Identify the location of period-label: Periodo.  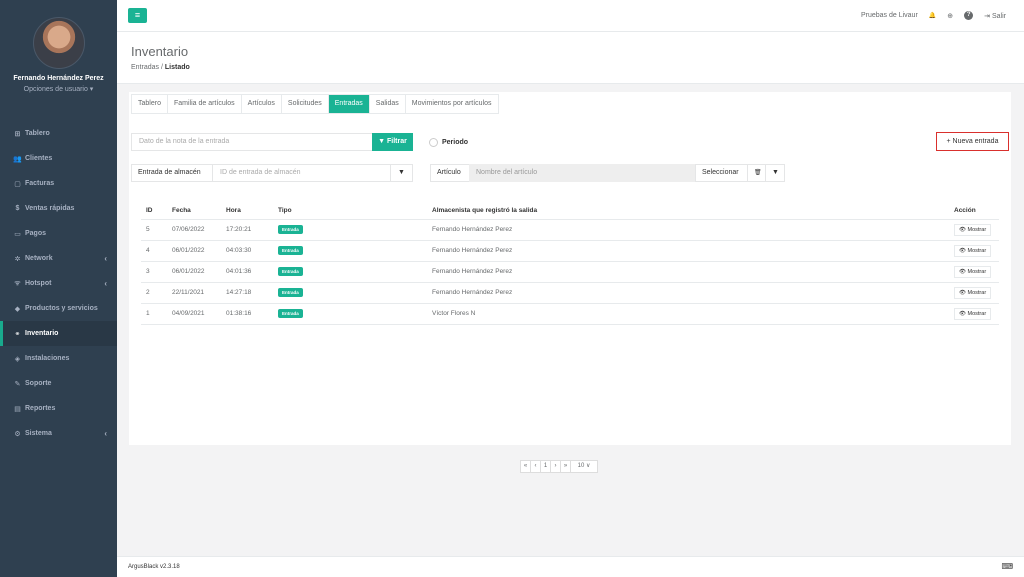
(455, 142).